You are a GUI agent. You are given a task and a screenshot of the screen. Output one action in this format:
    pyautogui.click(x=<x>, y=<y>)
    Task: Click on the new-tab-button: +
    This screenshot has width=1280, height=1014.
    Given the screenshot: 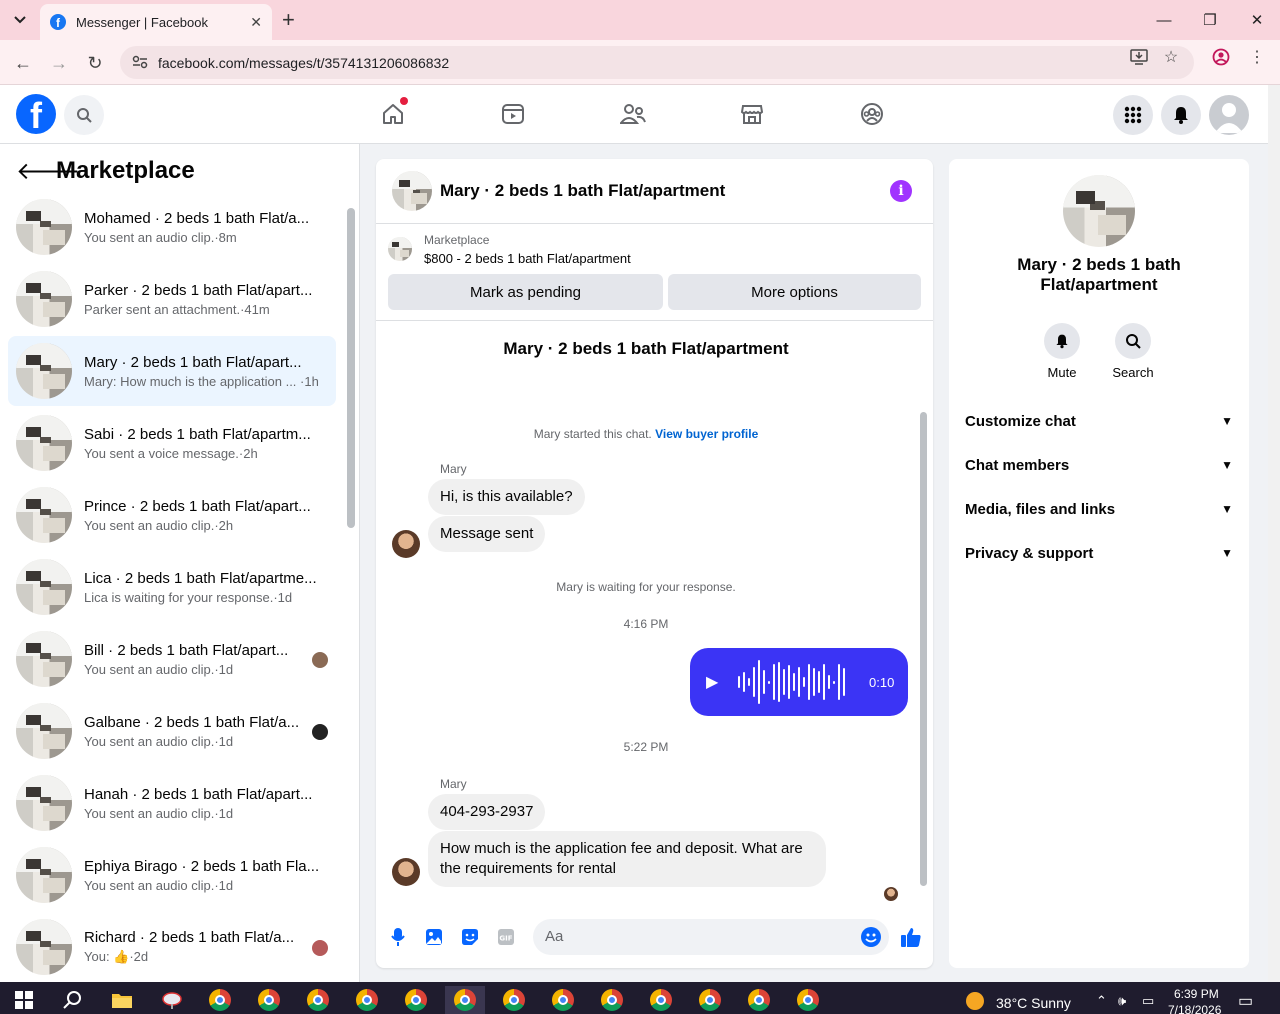 What is the action you would take?
    pyautogui.click(x=288, y=20)
    